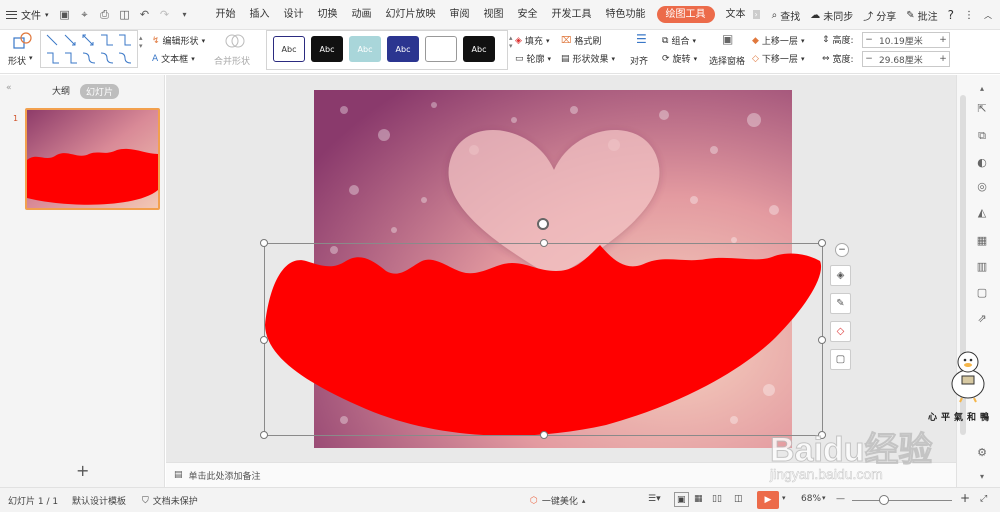  I want to click on add-slide-button: +, so click(82, 470).